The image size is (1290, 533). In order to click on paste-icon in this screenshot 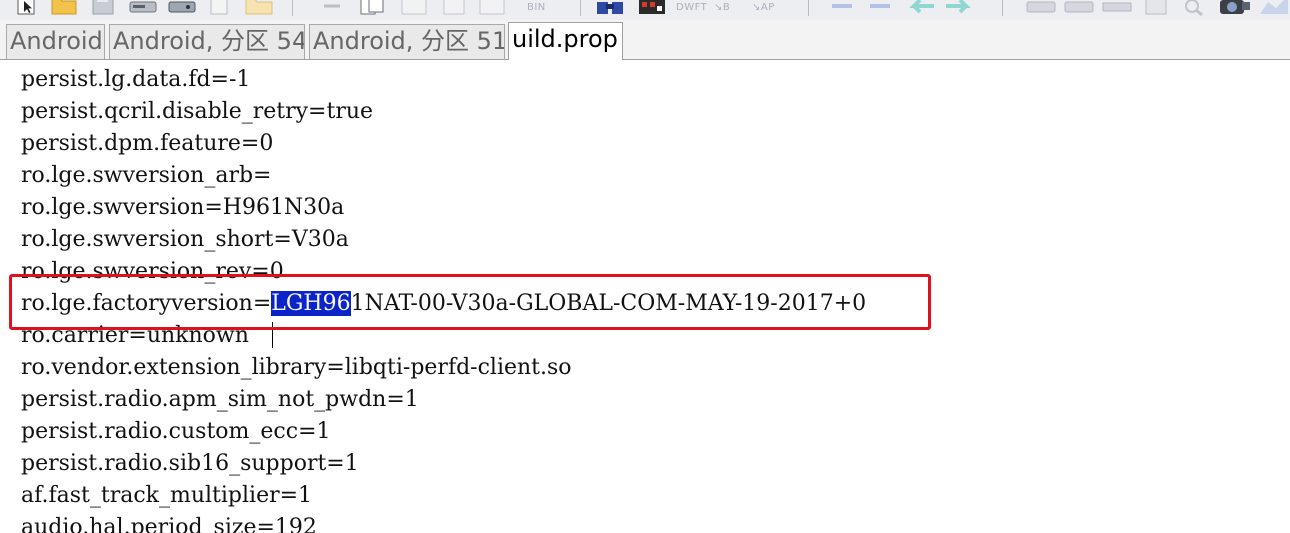, I will do `click(415, 8)`.